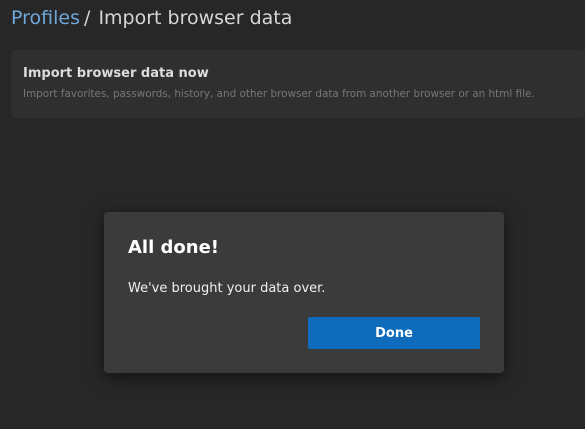 This screenshot has width=585, height=429. What do you see at coordinates (394, 333) in the screenshot?
I see `done-button: Done` at bounding box center [394, 333].